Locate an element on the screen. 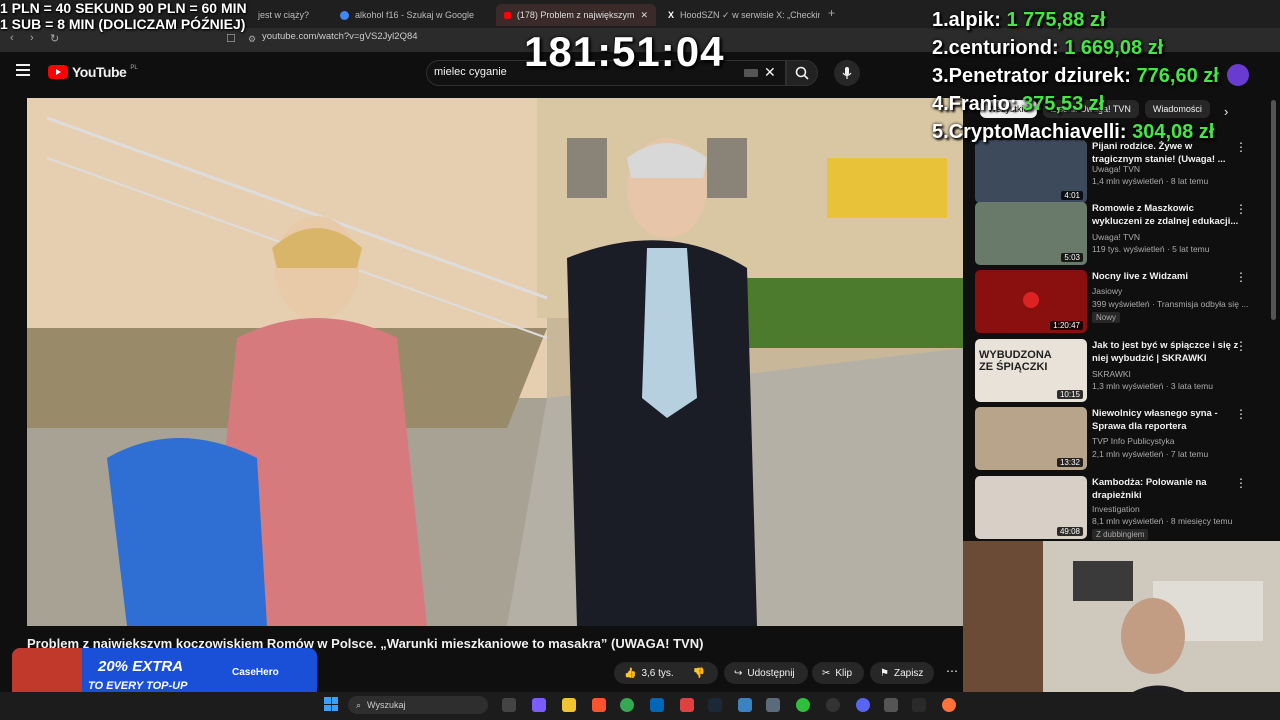 This screenshot has height=720, width=1280. ad-headline: 20% EXTRA is located at coordinates (141, 666).